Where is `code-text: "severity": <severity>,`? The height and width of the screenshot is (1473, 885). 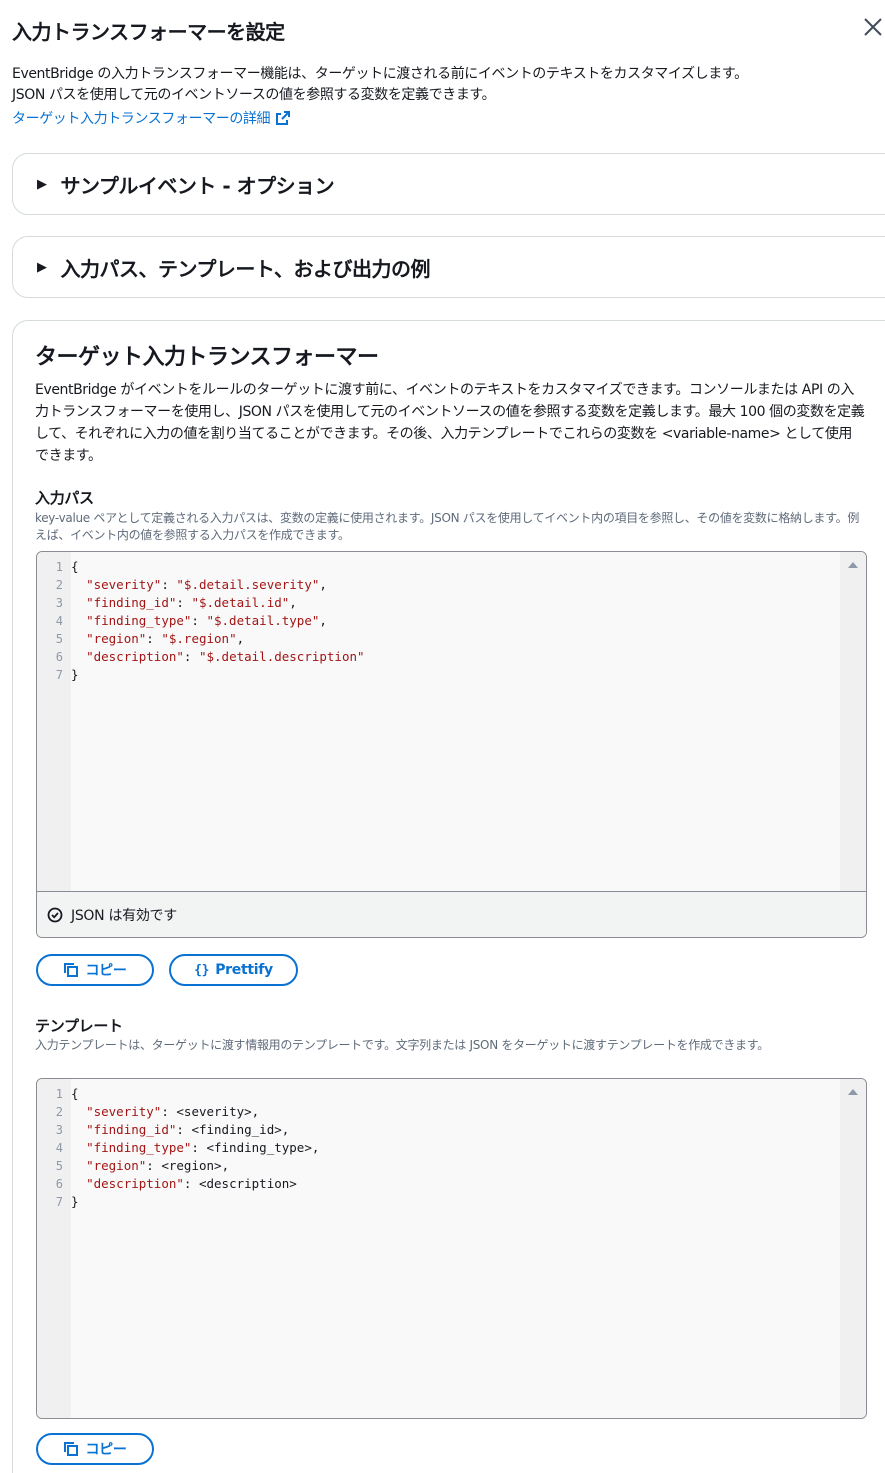
code-text: "severity": <severity>, is located at coordinates (163, 1112).